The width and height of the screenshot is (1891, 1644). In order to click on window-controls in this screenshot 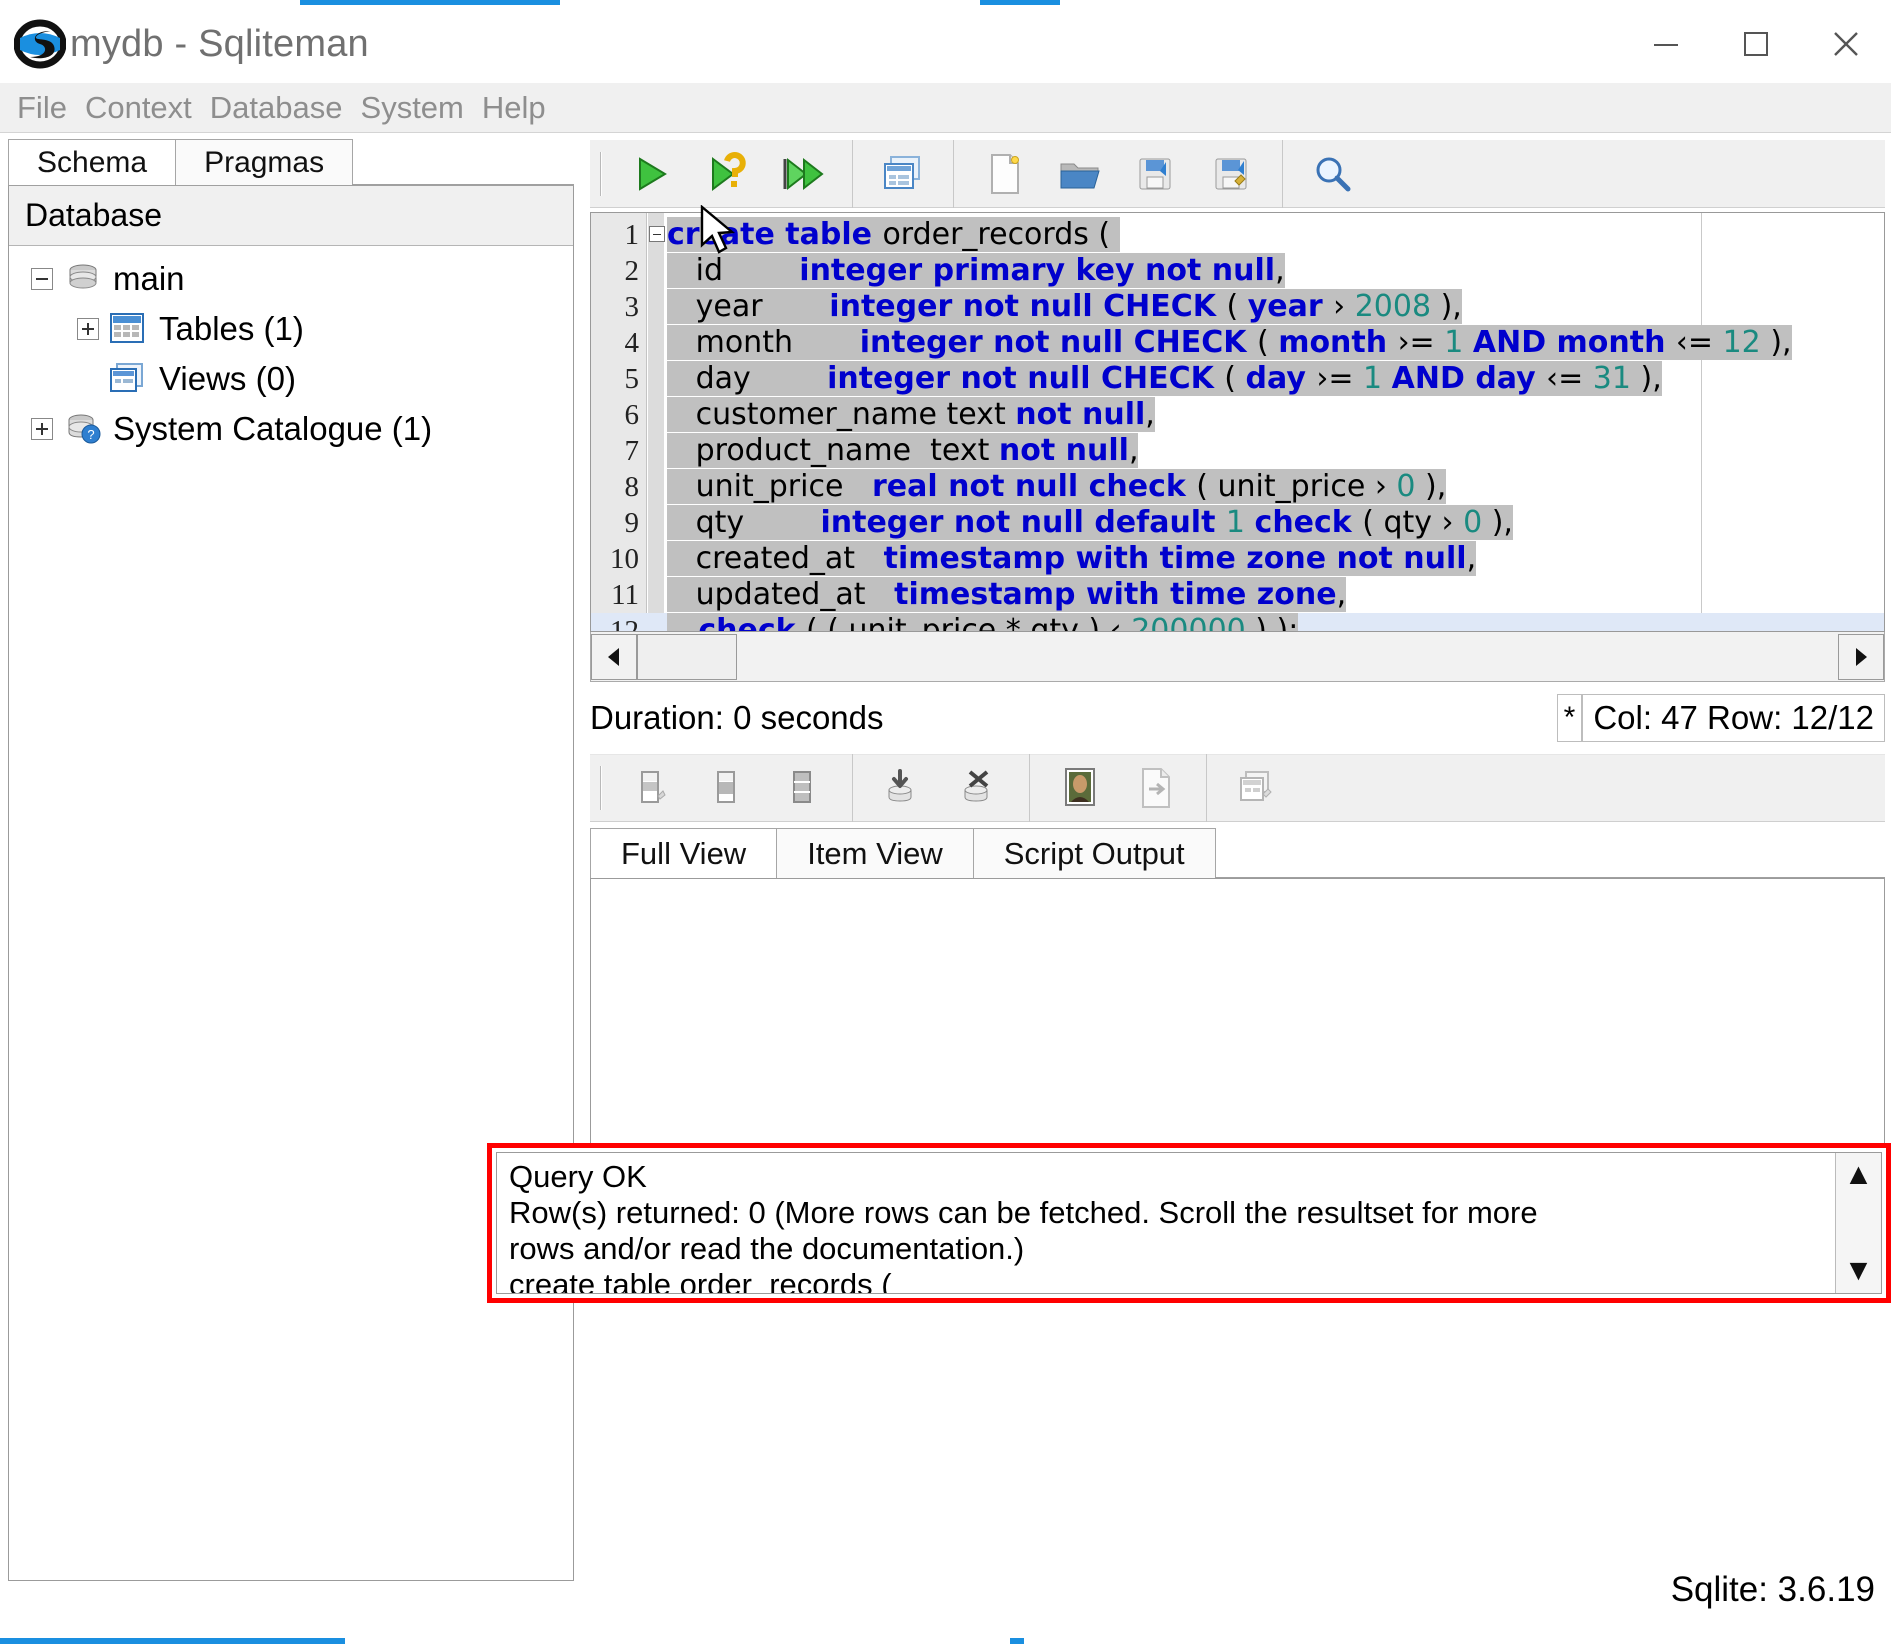, I will do `click(1756, 44)`.